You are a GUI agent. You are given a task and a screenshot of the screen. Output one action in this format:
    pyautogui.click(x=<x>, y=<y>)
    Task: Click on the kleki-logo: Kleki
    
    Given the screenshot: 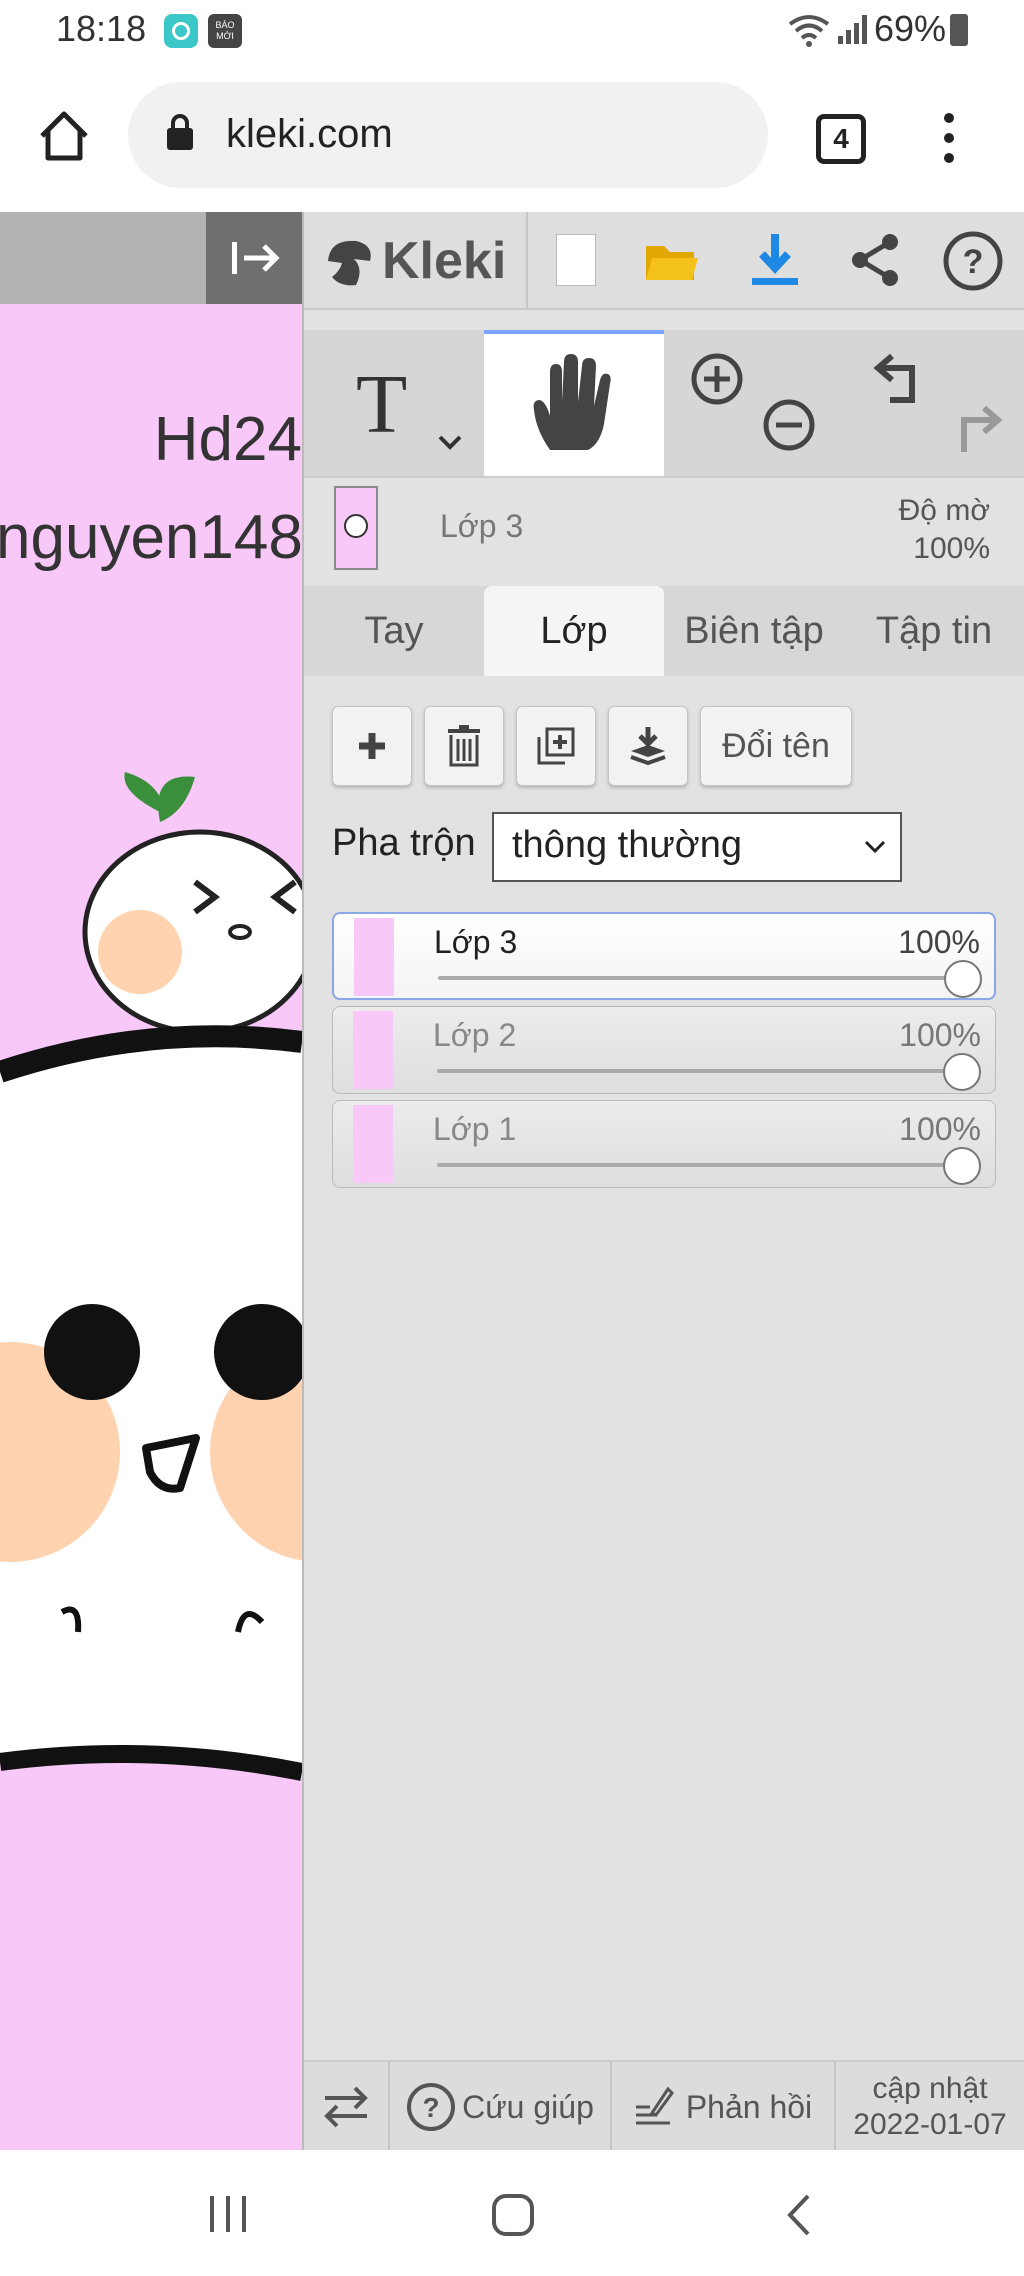 What is the action you would take?
    pyautogui.click(x=413, y=261)
    